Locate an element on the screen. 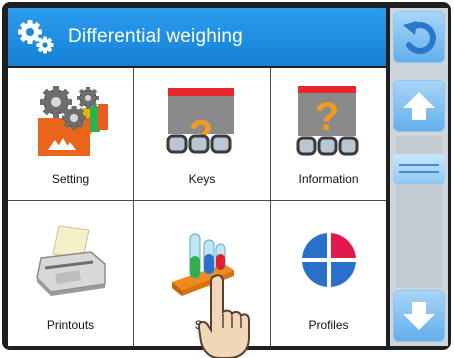  menu-item-printouts: Printouts is located at coordinates (71, 273).